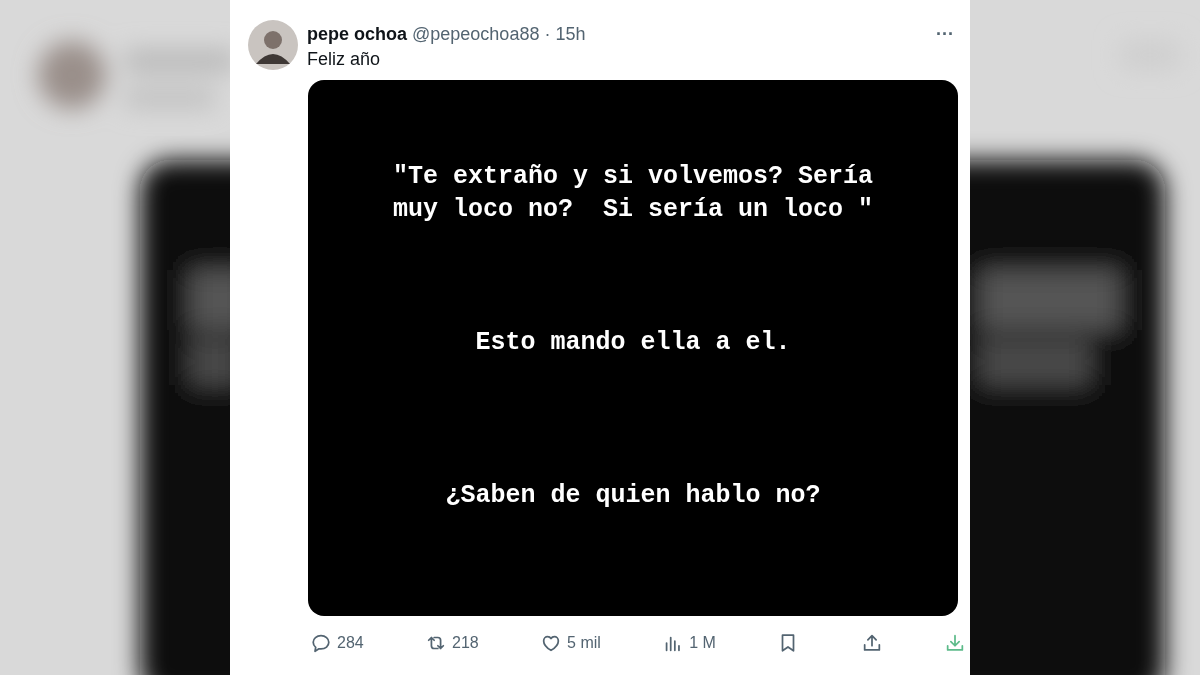 This screenshot has width=1200, height=675. Describe the element at coordinates (633, 343) in the screenshot. I see `image-caption: Esto mando ella a el.` at that location.